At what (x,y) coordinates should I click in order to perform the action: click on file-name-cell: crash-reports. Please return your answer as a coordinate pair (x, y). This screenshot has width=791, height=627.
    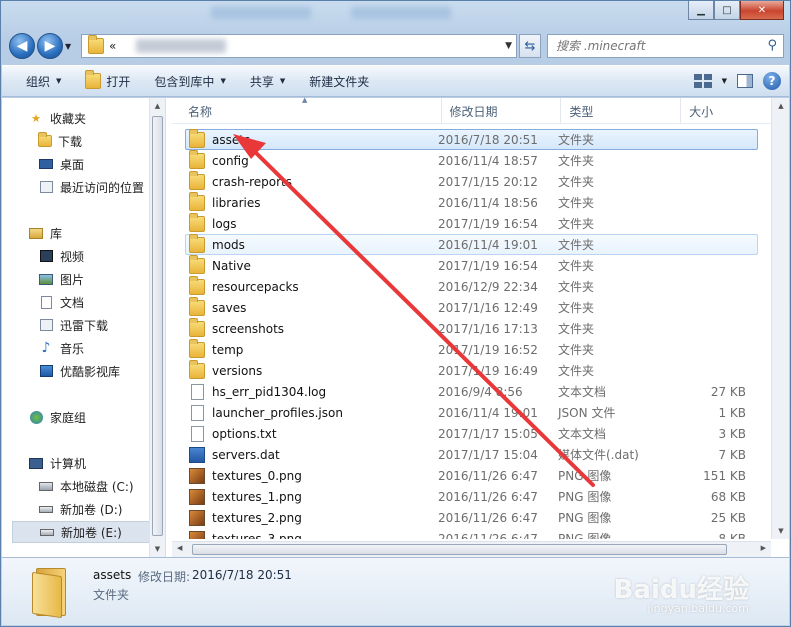
    Looking at the image, I should click on (312, 180).